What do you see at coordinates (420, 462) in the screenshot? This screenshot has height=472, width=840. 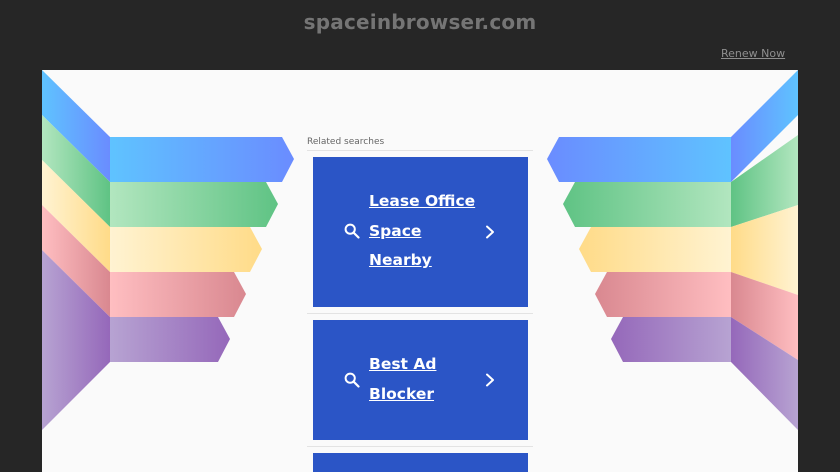 I see `search-card-partial` at bounding box center [420, 462].